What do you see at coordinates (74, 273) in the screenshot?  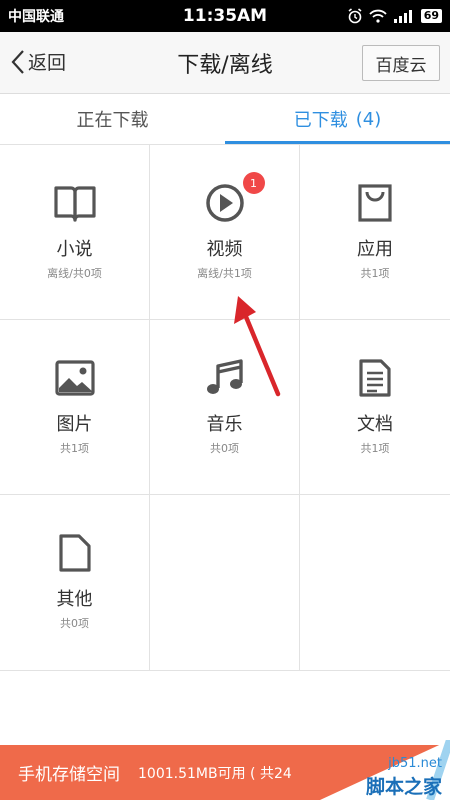 I see `category-count: 离线/共0项` at bounding box center [74, 273].